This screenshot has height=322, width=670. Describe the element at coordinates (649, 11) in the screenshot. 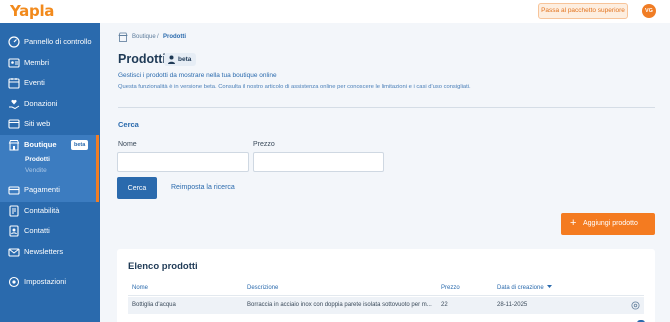

I see `user-avatar: VG` at that location.